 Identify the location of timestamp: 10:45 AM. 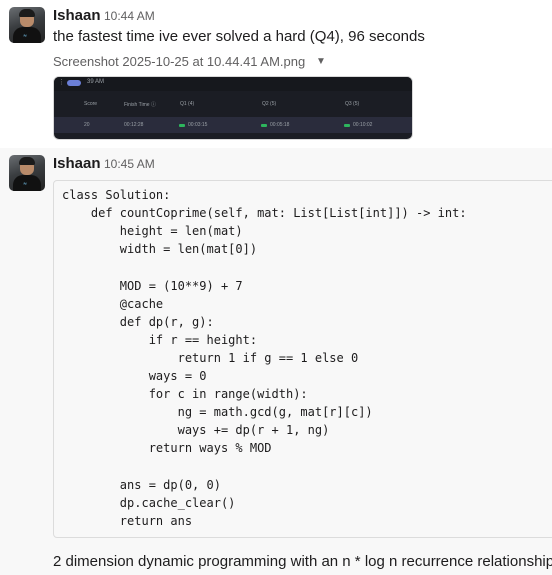
(129, 164).